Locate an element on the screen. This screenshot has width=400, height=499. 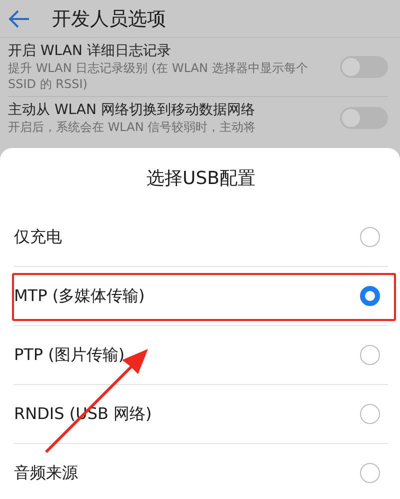
setting-summary: 提升 WLAN 日志记录级别 (在 WLAN 选择器中显示每个 SSID 的 RSSI) is located at coordinates (158, 76).